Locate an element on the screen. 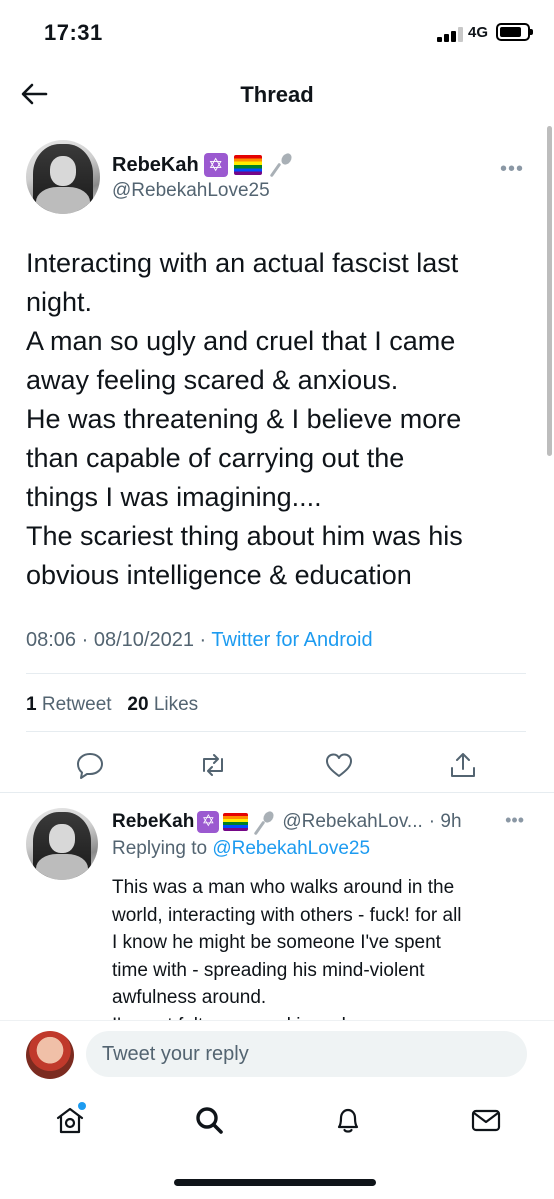  reply-text-line: I've not felt so scared in so long is located at coordinates (317, 1016).